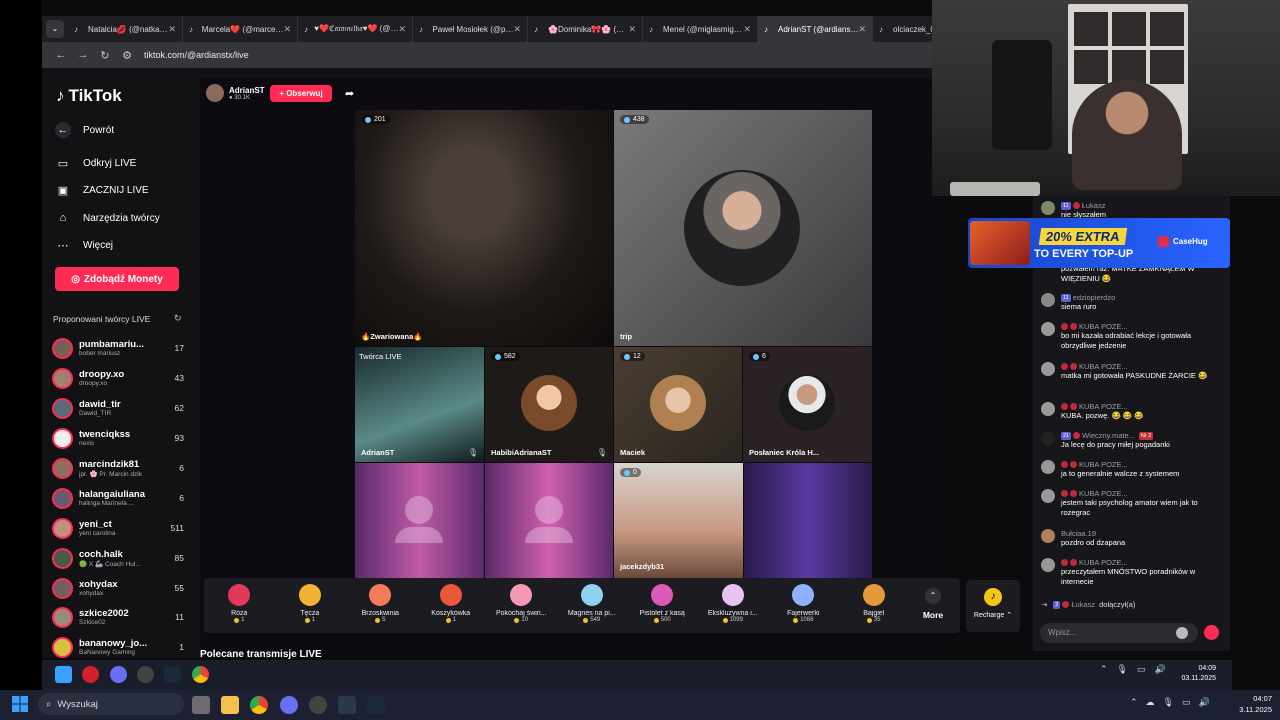  I want to click on browser-tab: ♪ Natalcia💋 (@natka… ✕, so click(125, 29).